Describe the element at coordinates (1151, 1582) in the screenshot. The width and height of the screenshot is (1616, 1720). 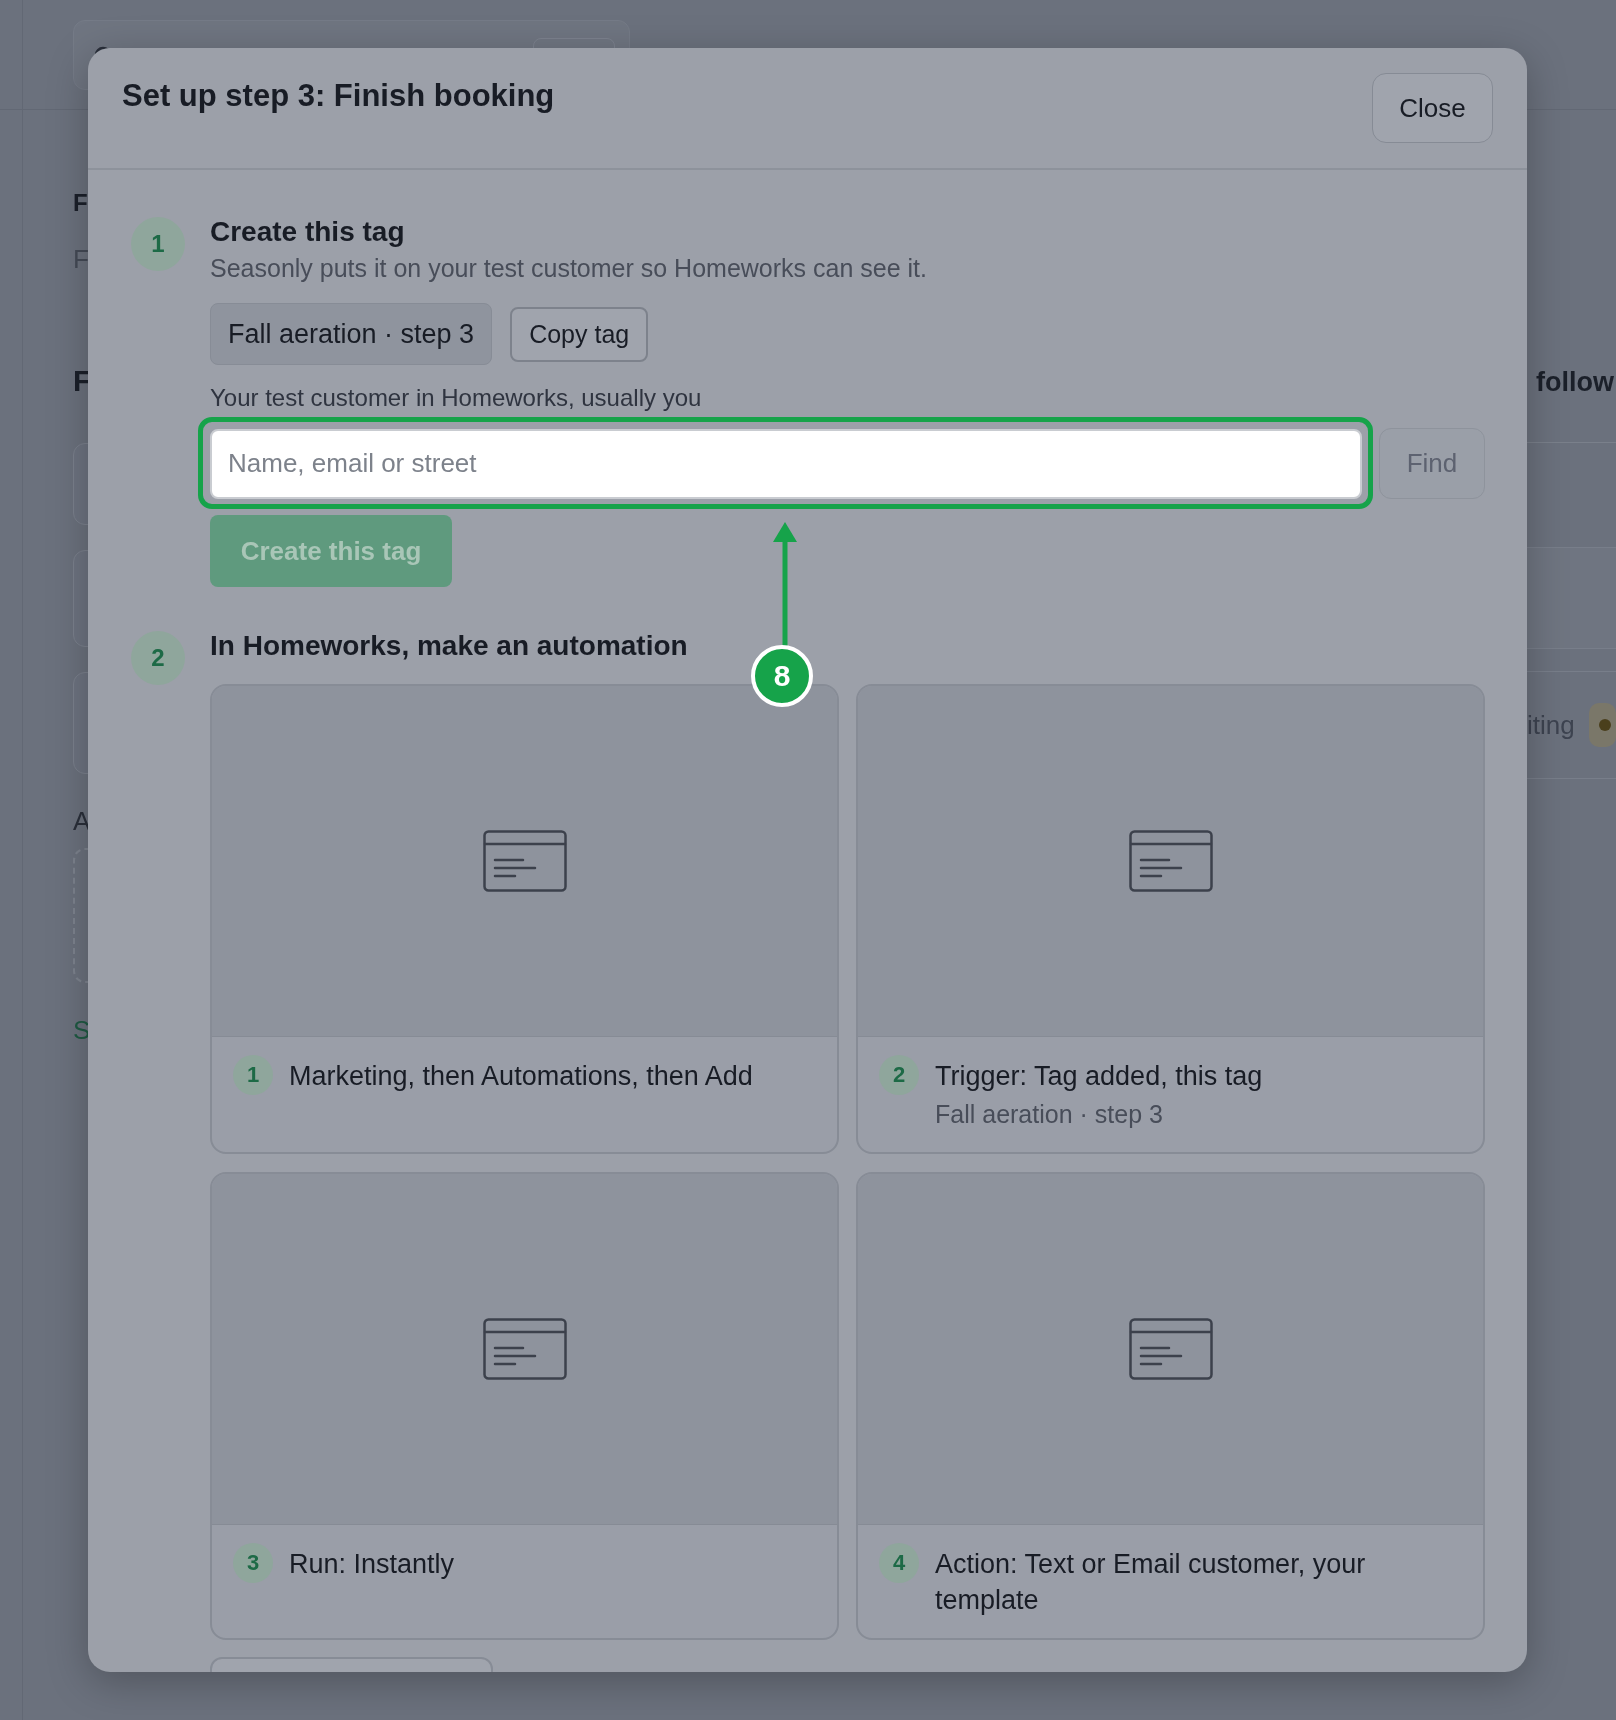
I see `card-title: Action: Text or Email customer, your template` at that location.